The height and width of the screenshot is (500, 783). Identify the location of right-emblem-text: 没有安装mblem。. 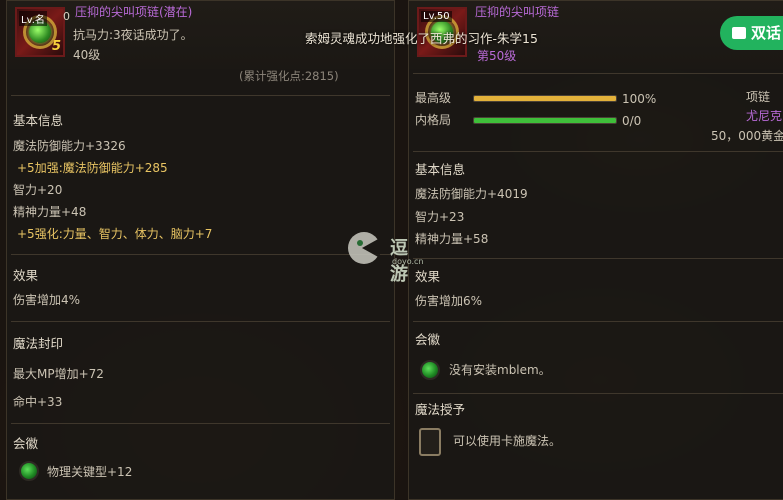
(500, 370).